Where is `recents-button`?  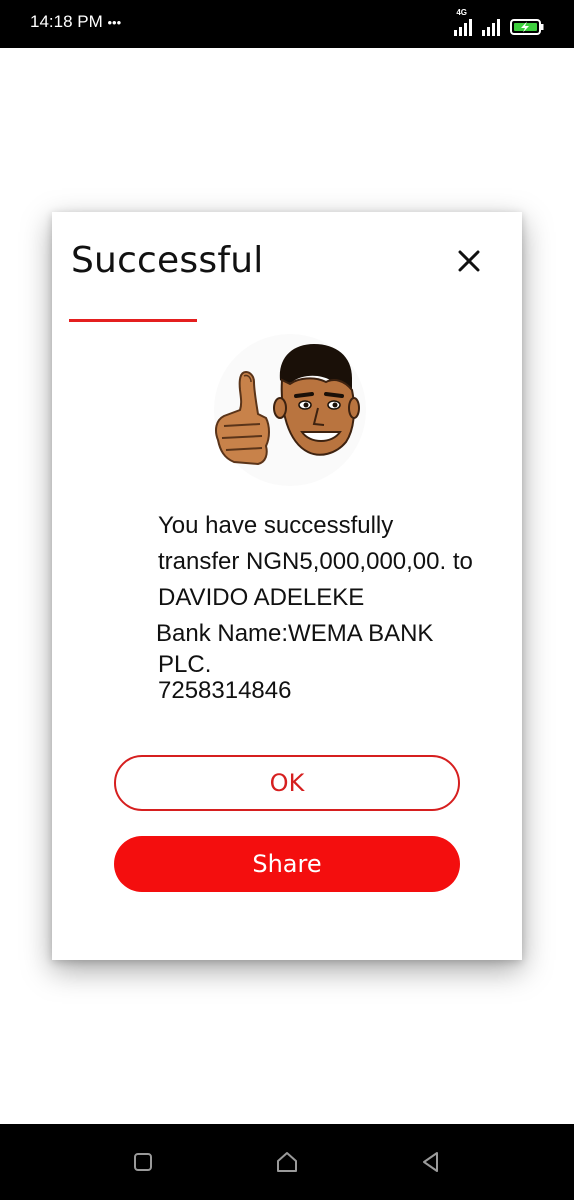
recents-button is located at coordinates (143, 1162).